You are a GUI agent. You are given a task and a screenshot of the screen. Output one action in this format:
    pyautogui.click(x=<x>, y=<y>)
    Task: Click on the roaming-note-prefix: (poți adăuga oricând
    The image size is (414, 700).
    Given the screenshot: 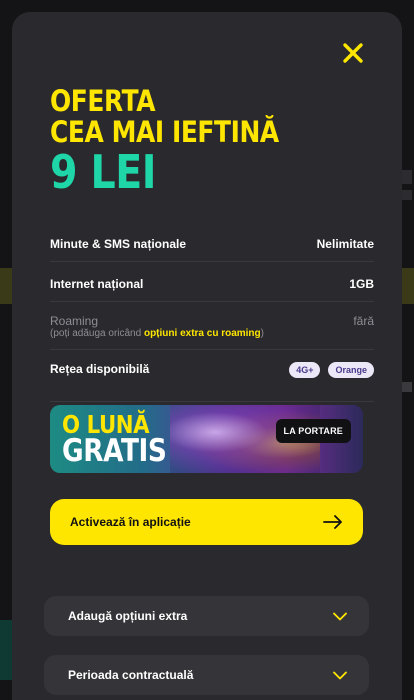 What is the action you would take?
    pyautogui.click(x=97, y=333)
    